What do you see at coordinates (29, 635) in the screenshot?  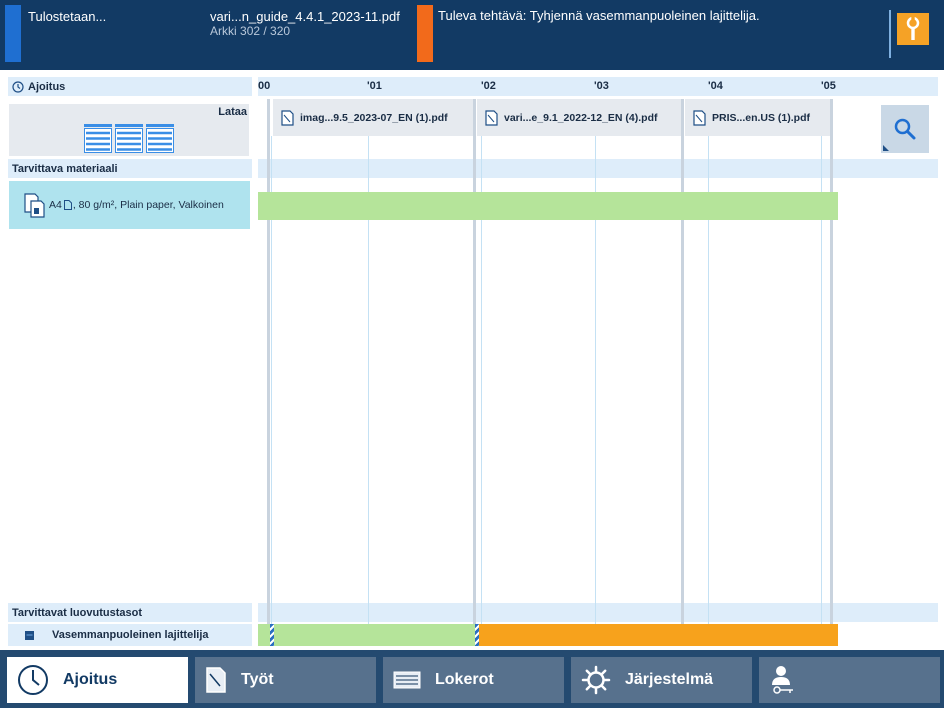 I see `sorter-tray-icon` at bounding box center [29, 635].